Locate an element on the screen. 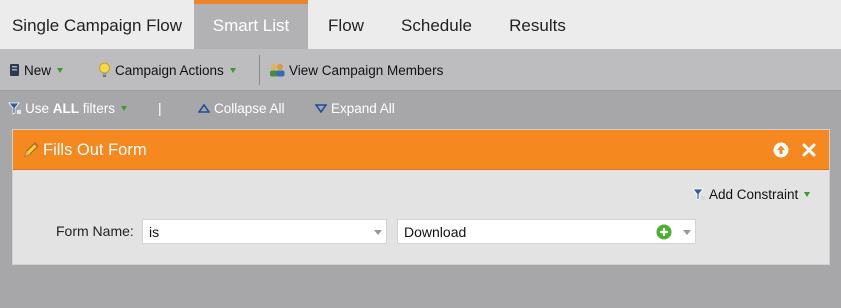 The height and width of the screenshot is (308, 841). form-name-select: Download is located at coordinates (546, 231).